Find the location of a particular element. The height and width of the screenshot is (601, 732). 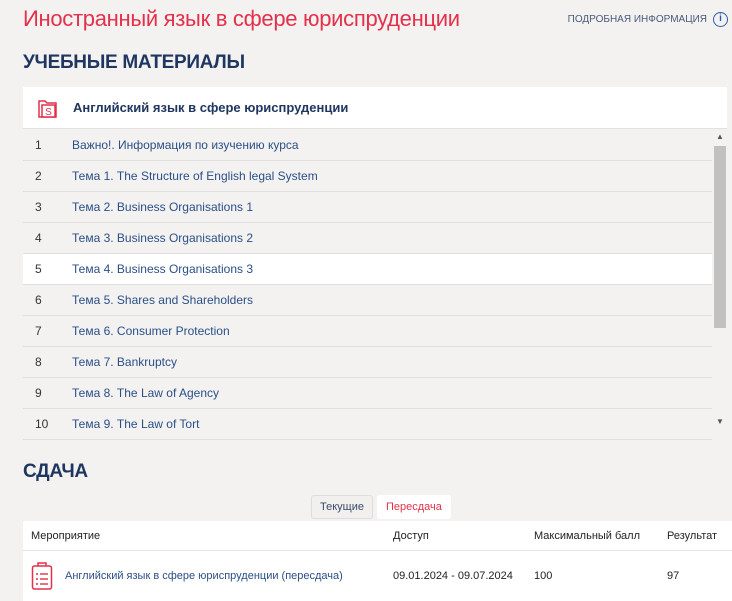

scrollbar-thumb is located at coordinates (720, 237).